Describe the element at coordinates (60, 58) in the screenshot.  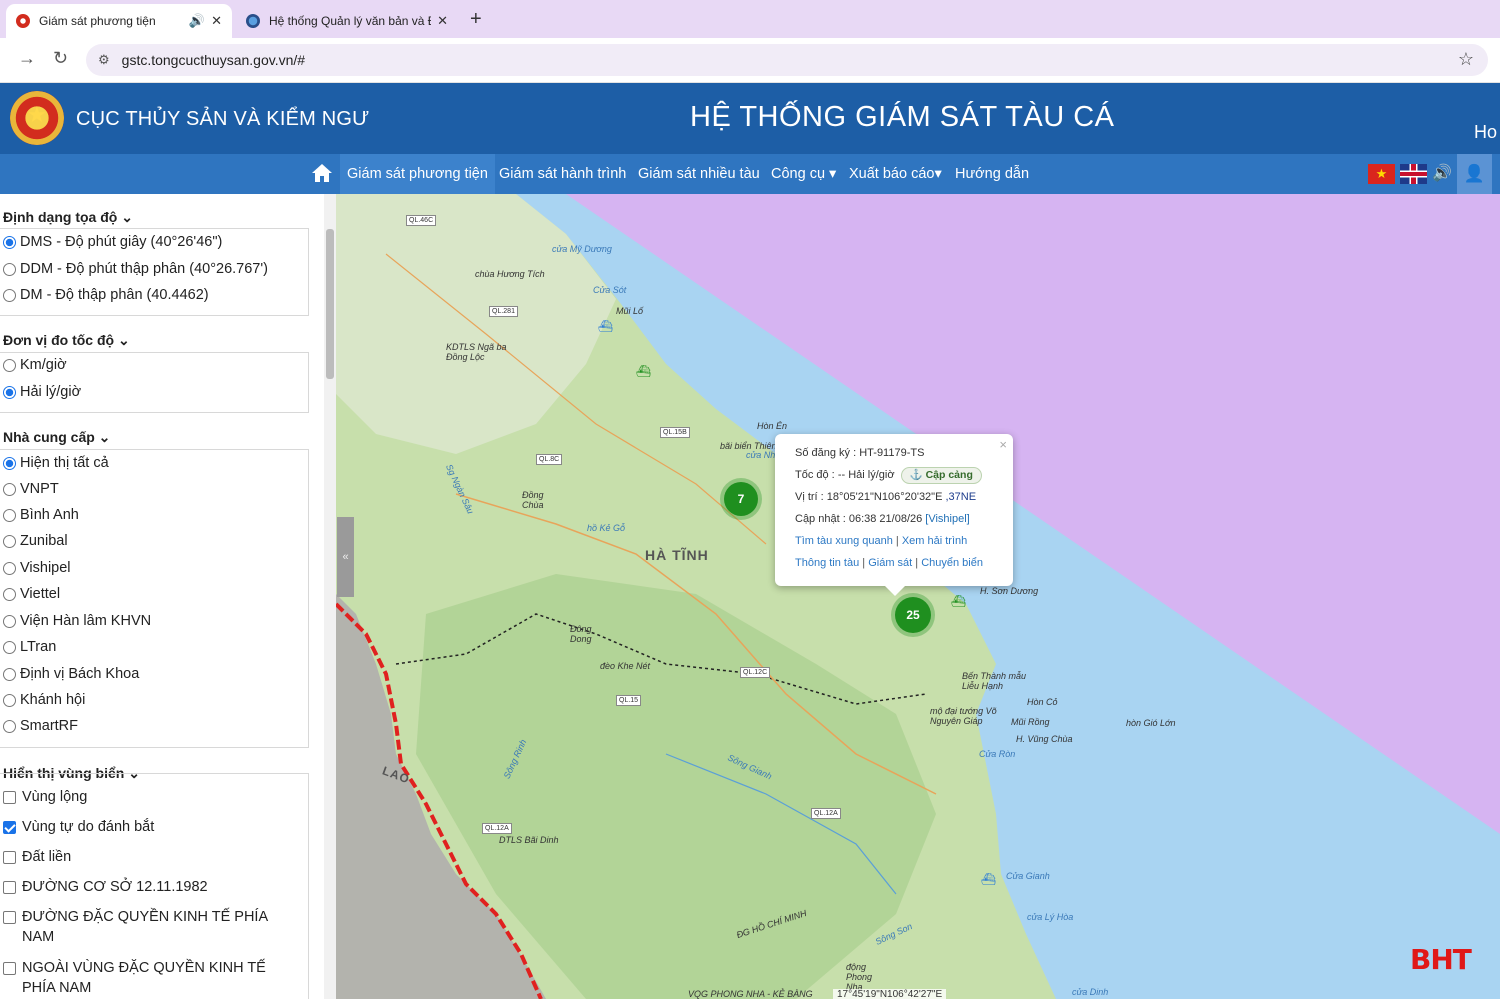
I see `reload-icon: ↻` at that location.